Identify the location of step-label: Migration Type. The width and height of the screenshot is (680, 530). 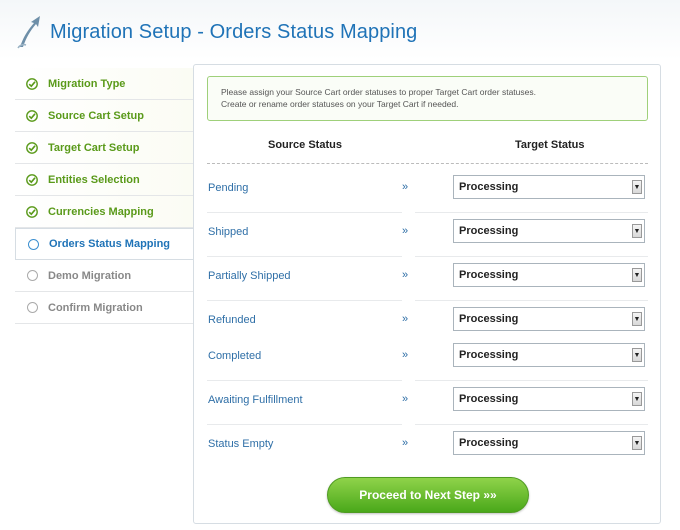
(87, 83).